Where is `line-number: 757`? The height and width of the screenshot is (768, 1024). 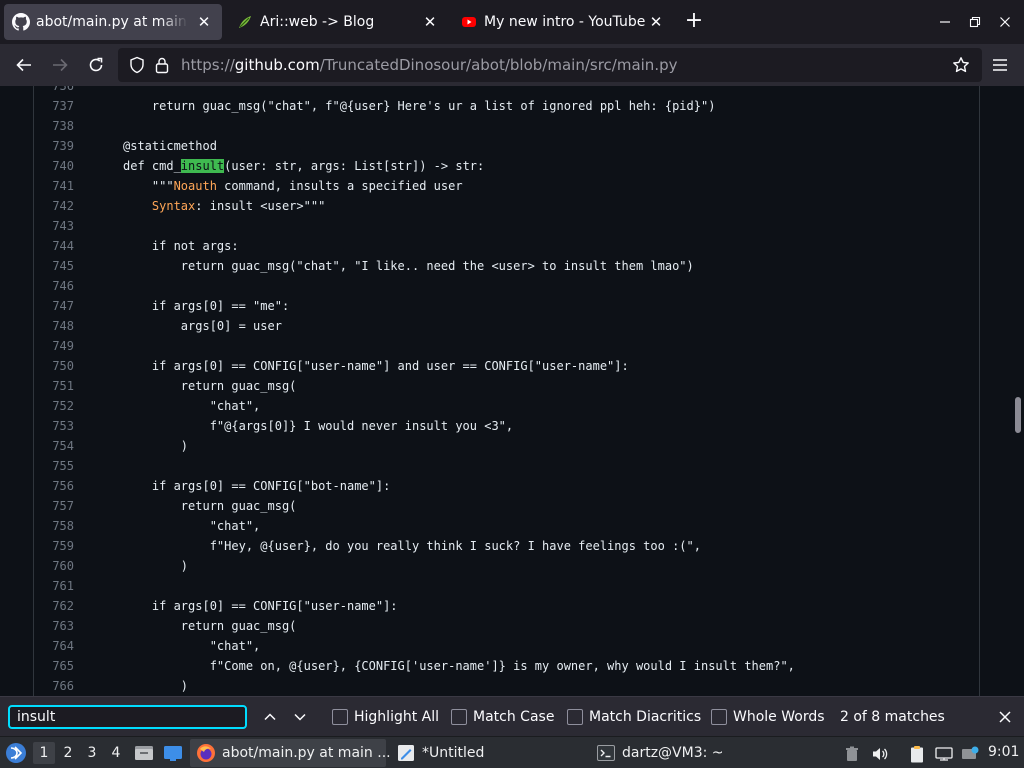
line-number: 757 is located at coordinates (54, 506).